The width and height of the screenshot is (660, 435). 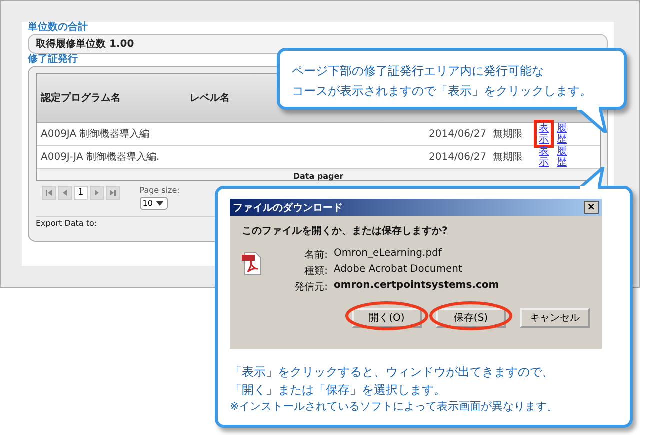 What do you see at coordinates (58, 28) in the screenshot?
I see `section-title: 単位数の合計` at bounding box center [58, 28].